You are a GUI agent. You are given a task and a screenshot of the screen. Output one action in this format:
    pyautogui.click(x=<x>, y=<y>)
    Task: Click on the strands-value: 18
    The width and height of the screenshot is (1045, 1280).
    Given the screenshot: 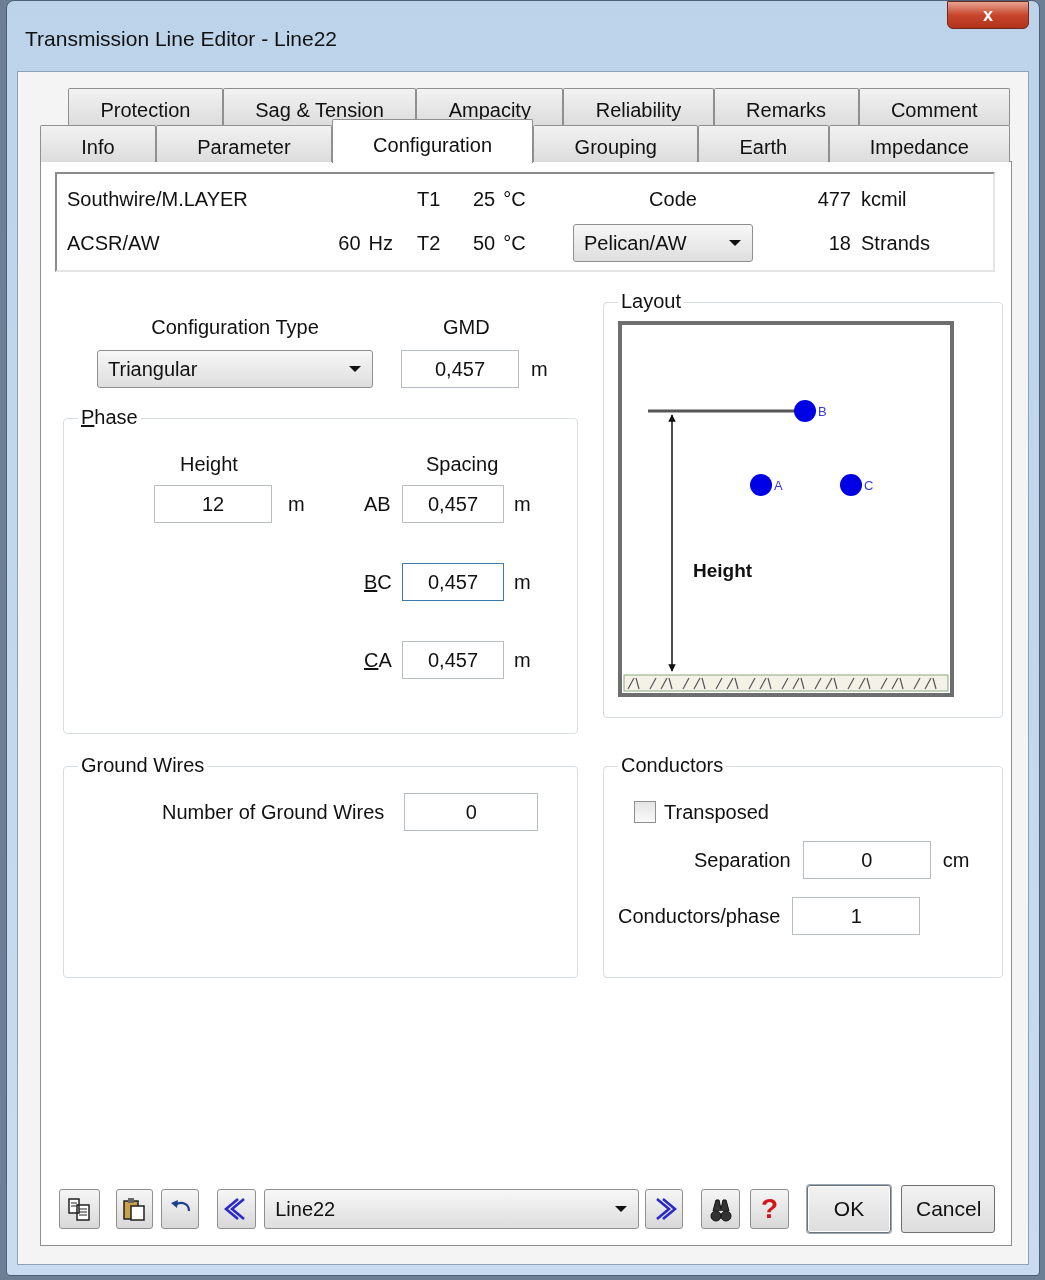 What is the action you would take?
    pyautogui.click(x=839, y=243)
    